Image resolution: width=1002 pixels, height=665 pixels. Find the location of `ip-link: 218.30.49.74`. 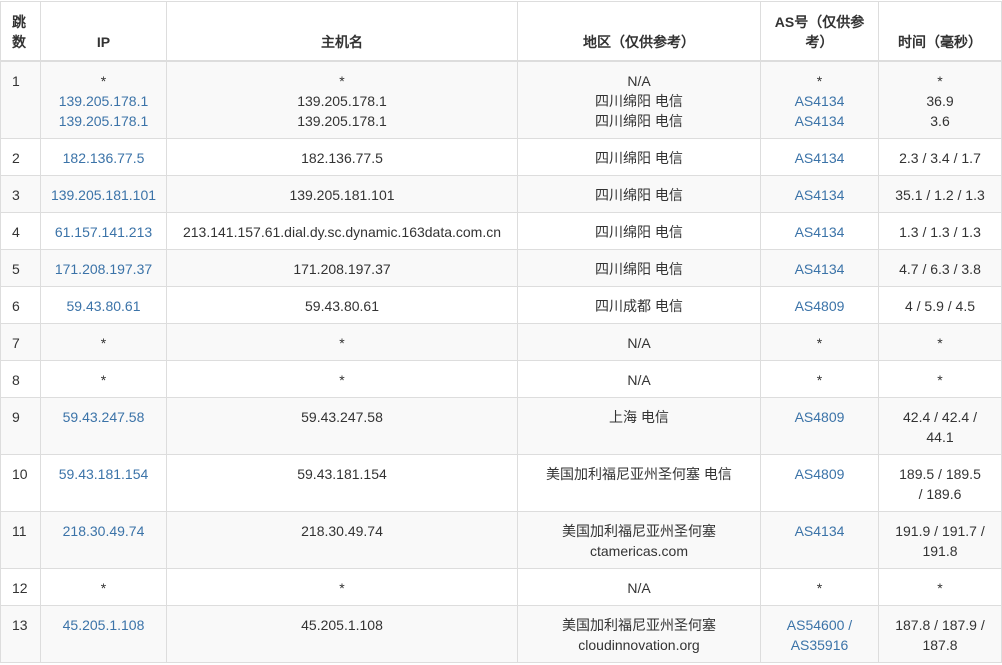

ip-link: 218.30.49.74 is located at coordinates (103, 531).